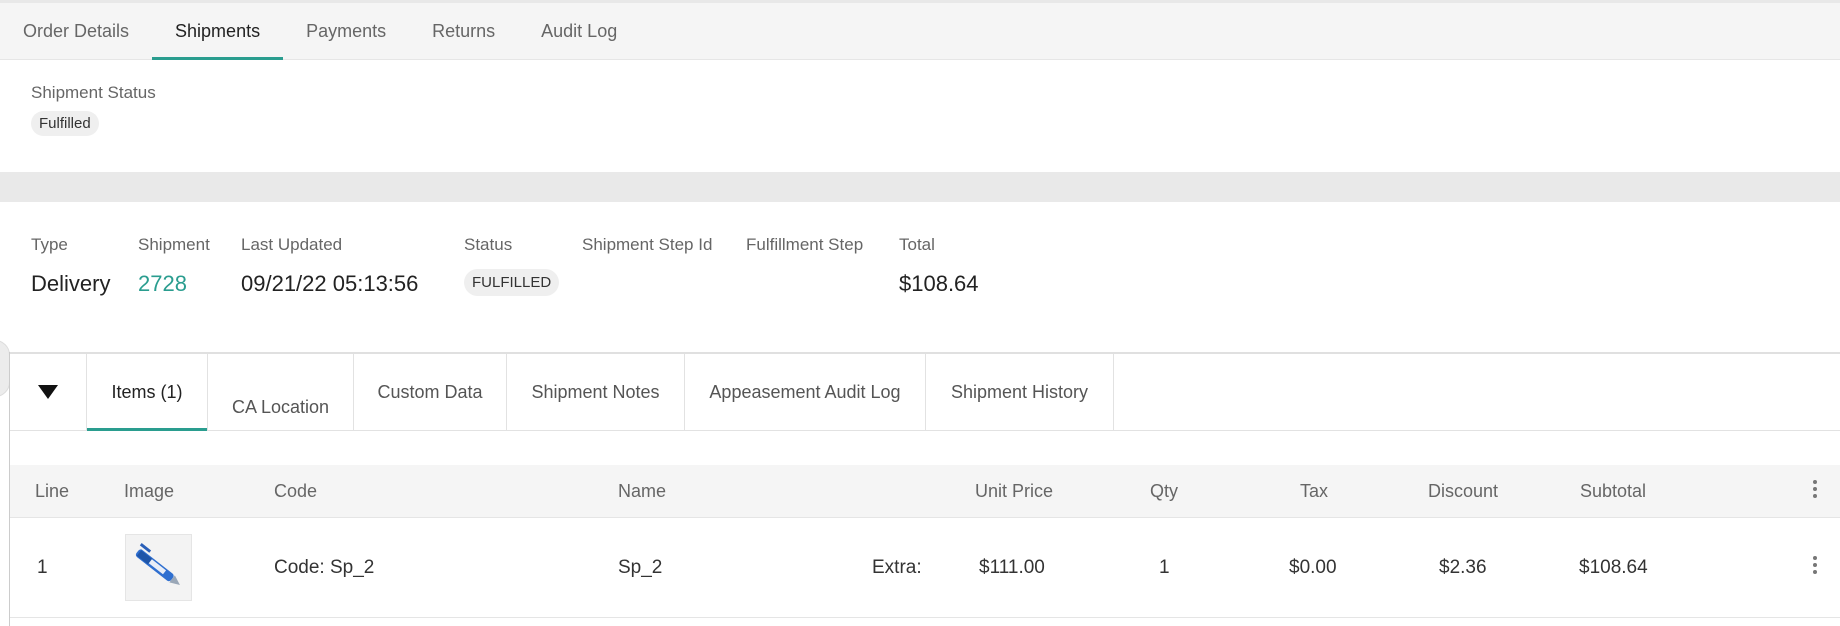  I want to click on shipment-label: Shipment, so click(174, 244).